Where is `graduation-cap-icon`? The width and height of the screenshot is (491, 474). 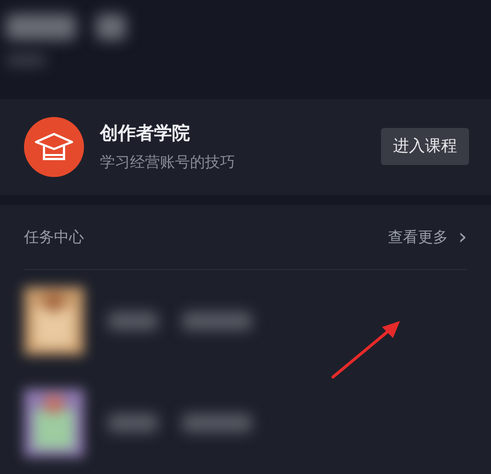
graduation-cap-icon is located at coordinates (54, 146).